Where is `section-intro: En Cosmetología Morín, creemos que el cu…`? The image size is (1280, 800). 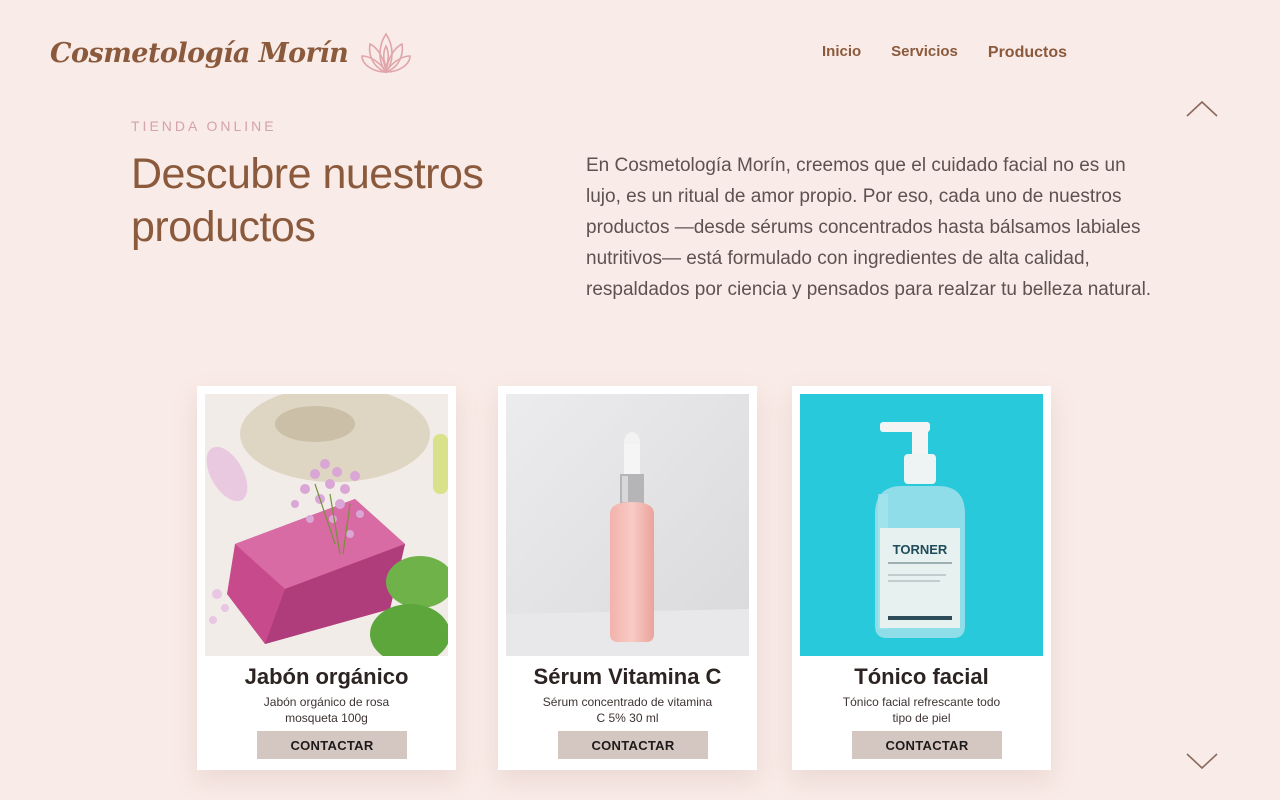
section-intro: En Cosmetología Morín, creemos que el cu… is located at coordinates (869, 227).